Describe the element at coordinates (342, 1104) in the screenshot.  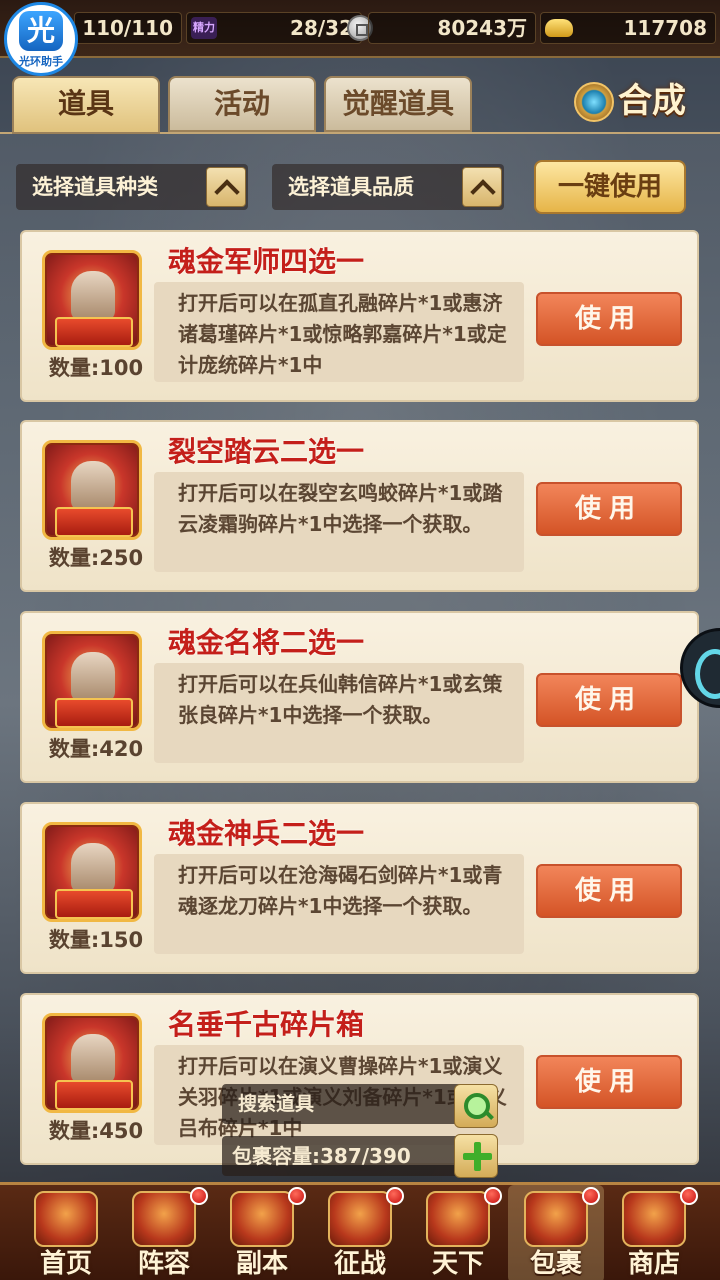
I see `search-items-field: 搜索道具` at that location.